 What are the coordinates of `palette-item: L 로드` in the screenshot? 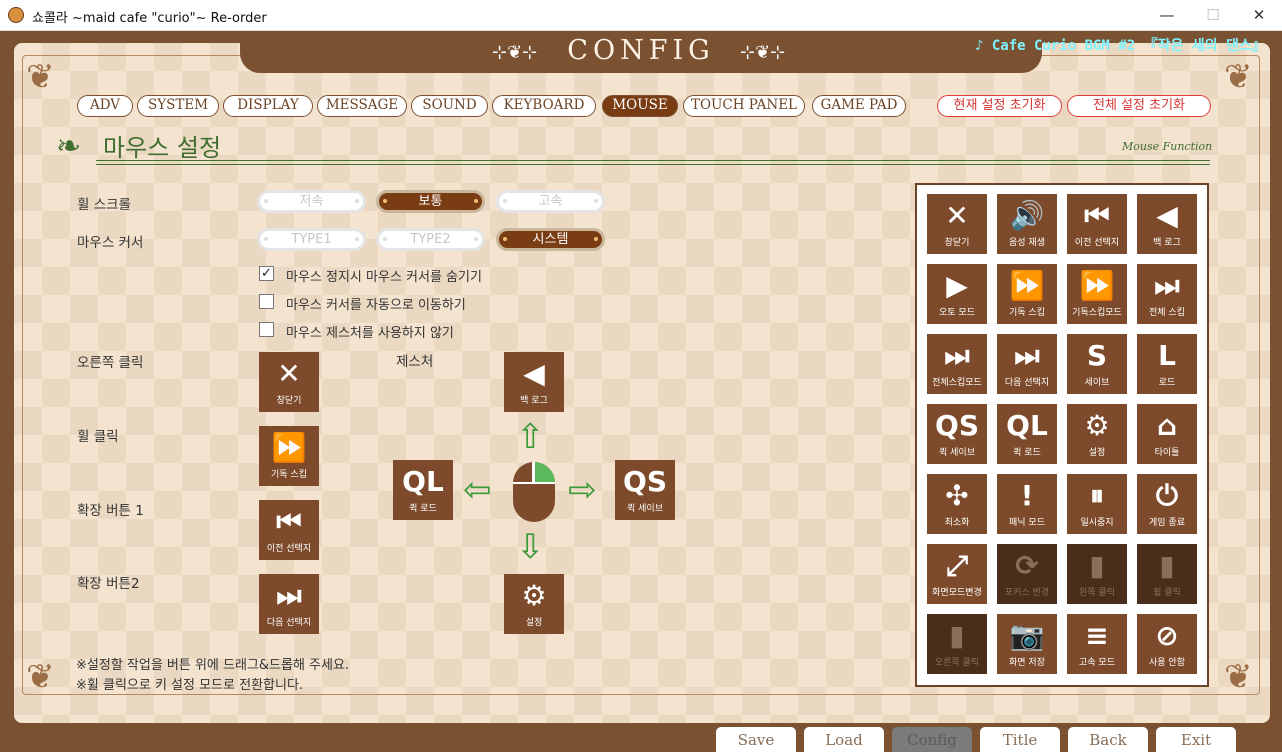 It's located at (1167, 364).